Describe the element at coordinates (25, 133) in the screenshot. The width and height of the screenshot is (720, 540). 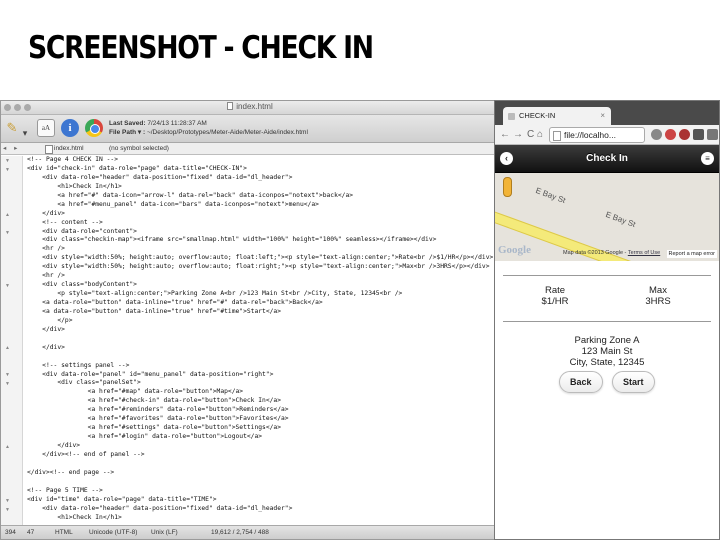
I see `chevron-down-icon: ▾` at that location.